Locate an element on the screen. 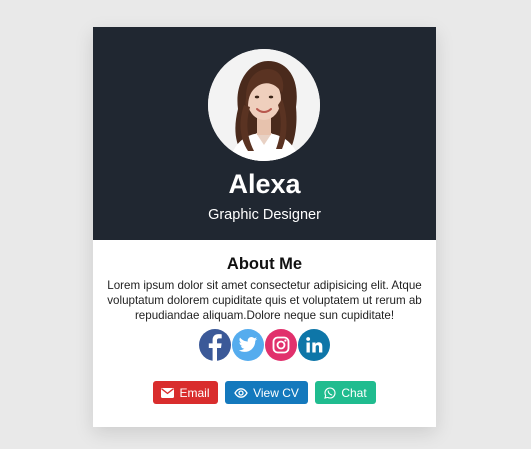 This screenshot has width=531, height=449. envelope-icon is located at coordinates (168, 392).